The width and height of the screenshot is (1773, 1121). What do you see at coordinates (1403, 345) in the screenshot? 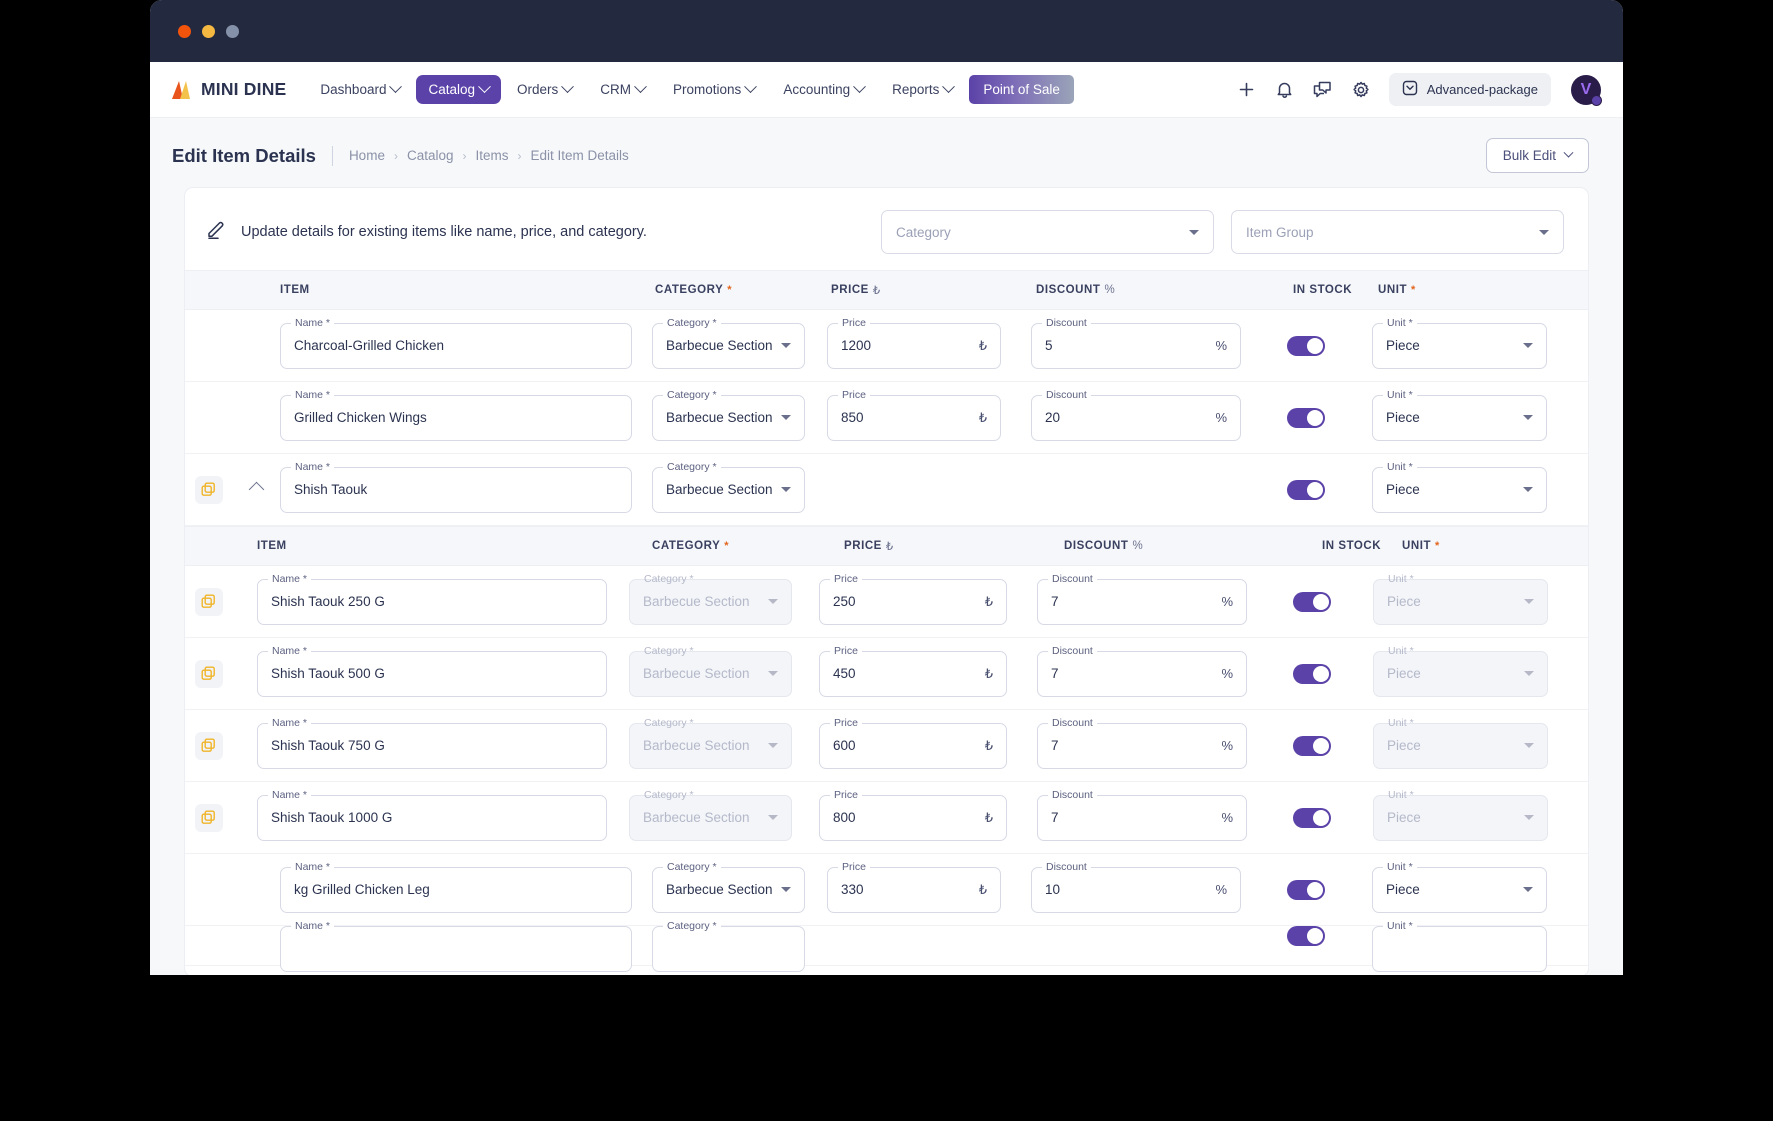
I see `item-unit-value: Piece` at bounding box center [1403, 345].